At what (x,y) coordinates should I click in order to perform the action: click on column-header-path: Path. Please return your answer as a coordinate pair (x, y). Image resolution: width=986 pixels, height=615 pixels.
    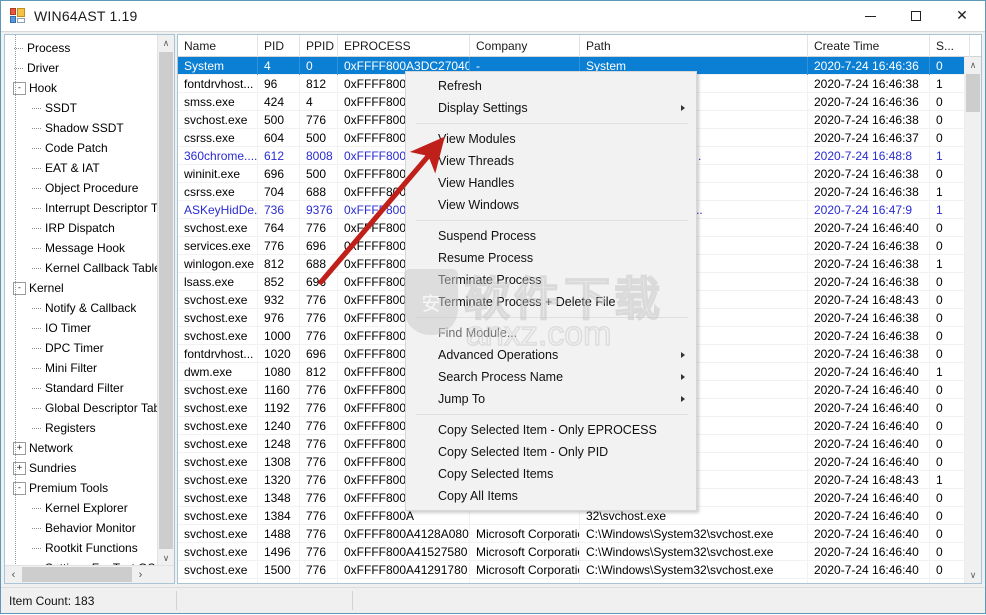
    Looking at the image, I should click on (694, 46).